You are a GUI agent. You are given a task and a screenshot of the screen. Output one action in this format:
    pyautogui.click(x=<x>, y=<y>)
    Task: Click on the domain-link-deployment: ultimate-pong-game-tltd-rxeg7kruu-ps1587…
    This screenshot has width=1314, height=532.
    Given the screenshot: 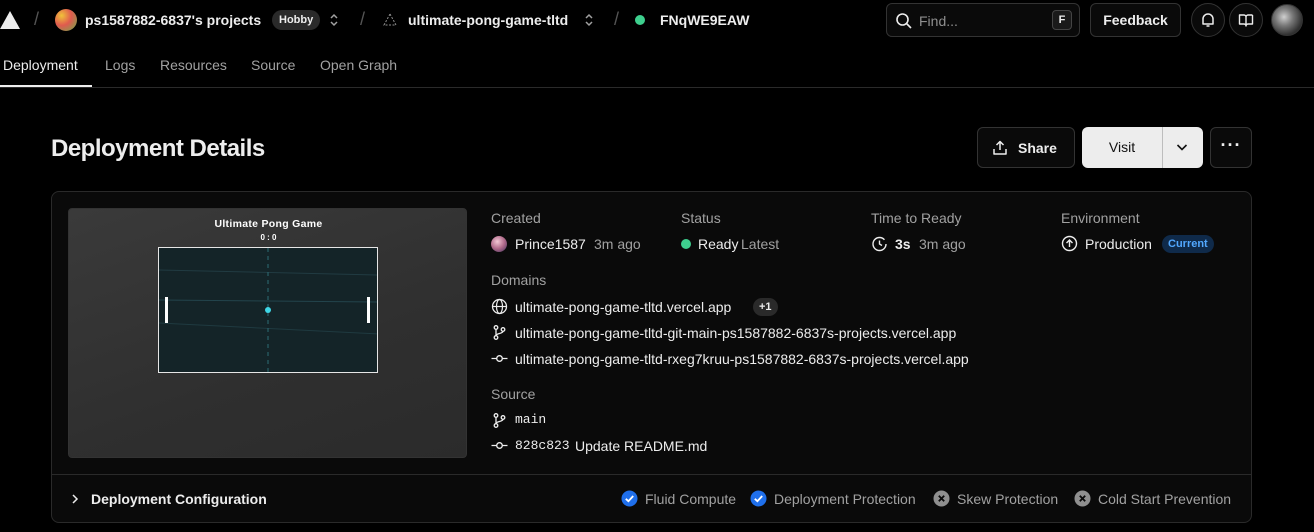 What is the action you would take?
    pyautogui.click(x=742, y=359)
    